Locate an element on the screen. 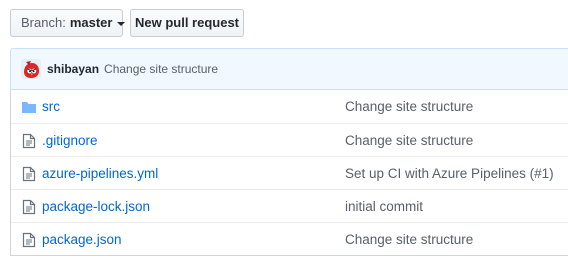 The width and height of the screenshot is (568, 266). file-row-package-lock: package-lock.json initial commit is located at coordinates (289, 205).